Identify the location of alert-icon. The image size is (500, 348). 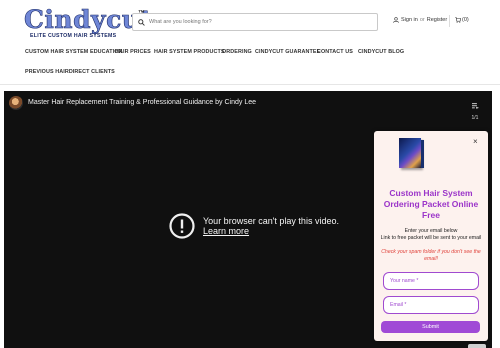
(182, 226).